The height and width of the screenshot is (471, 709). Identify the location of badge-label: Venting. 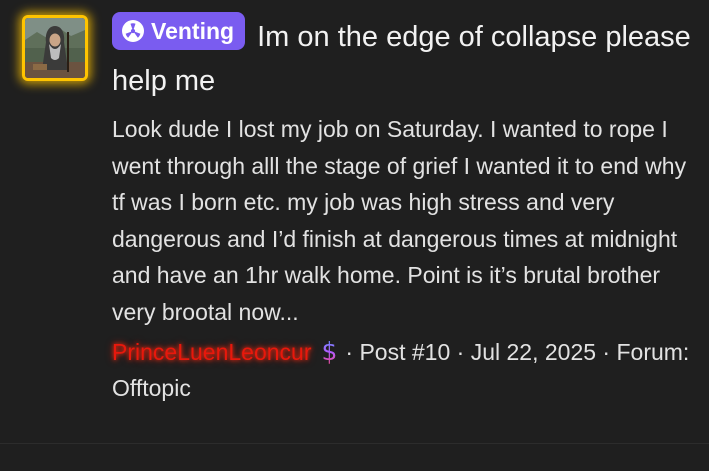
(193, 31).